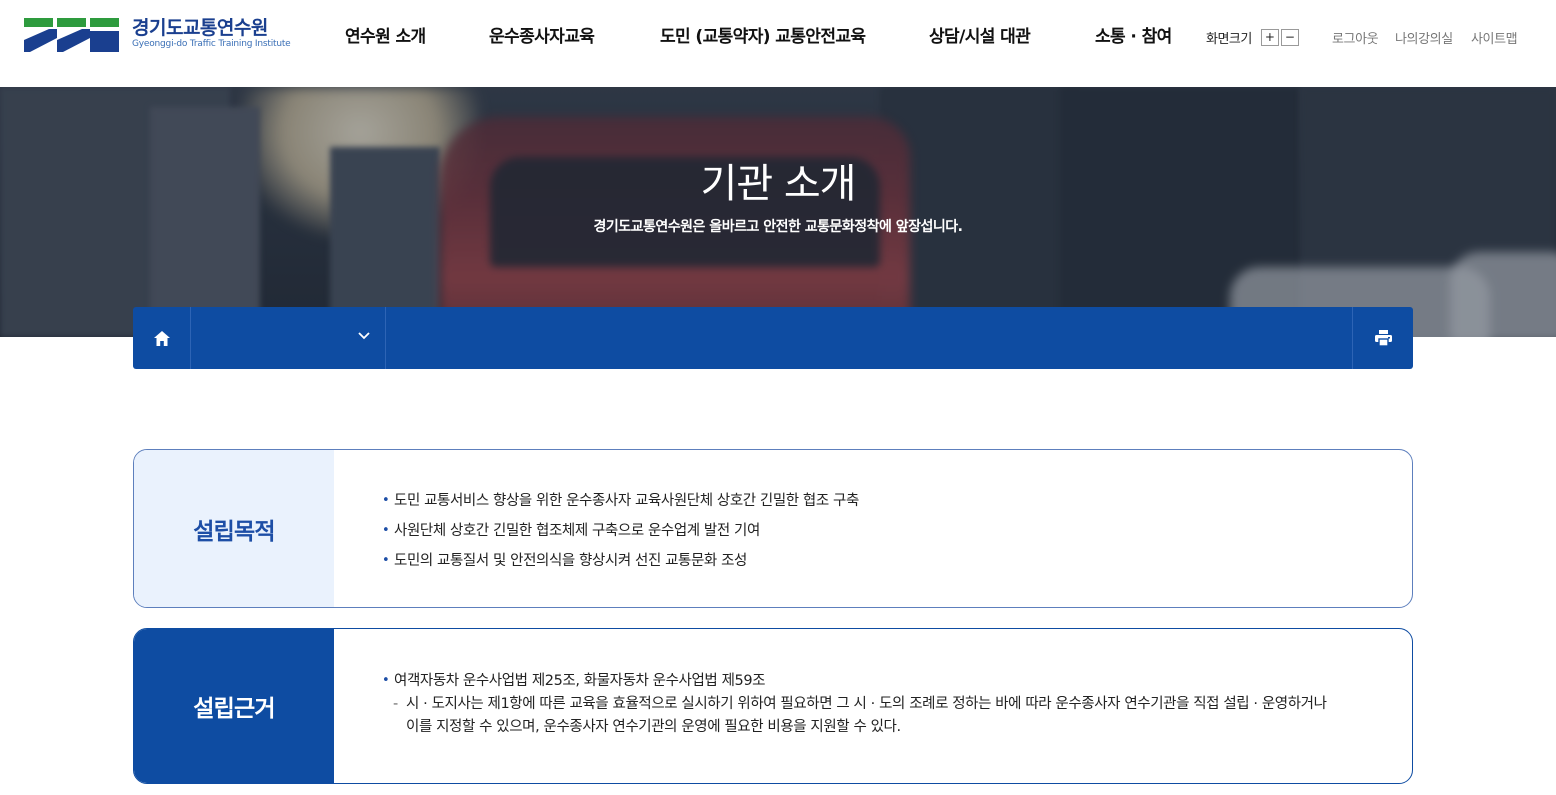  I want to click on font-size-increase-button: +, so click(1269, 37).